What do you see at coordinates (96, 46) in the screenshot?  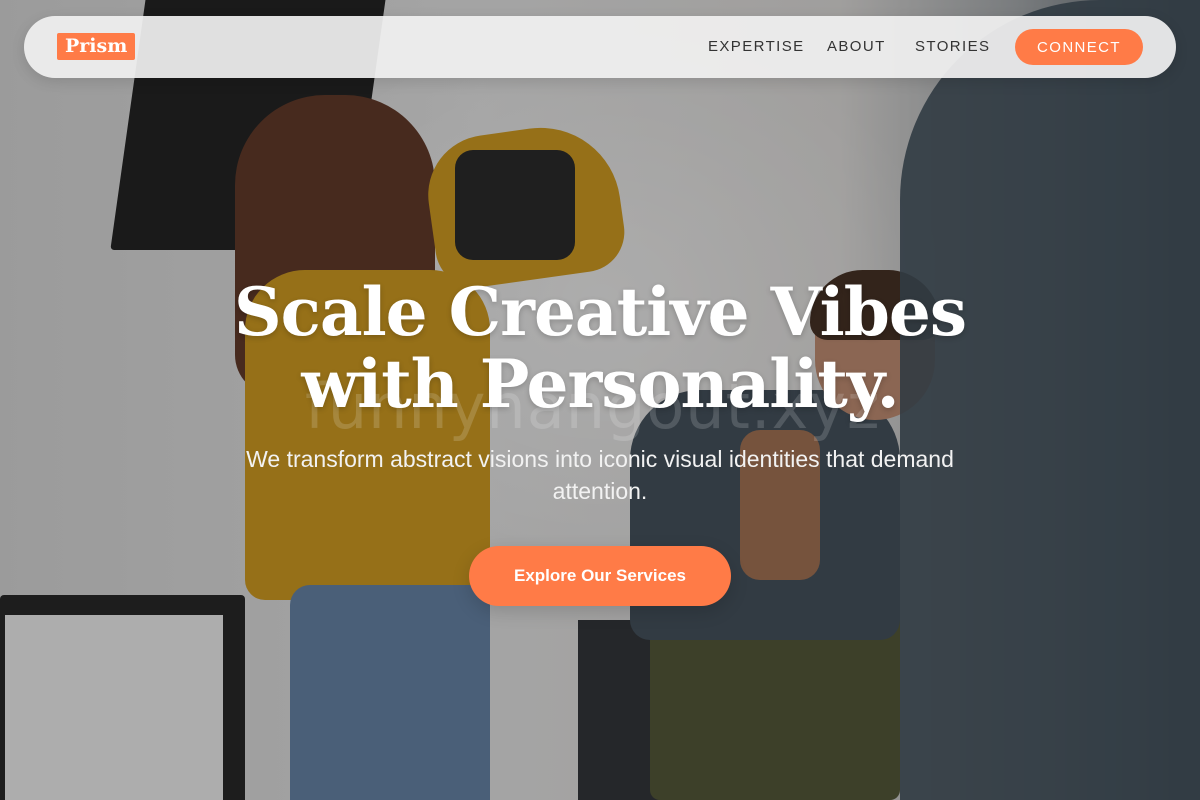 I see `brand-logo: Prism` at bounding box center [96, 46].